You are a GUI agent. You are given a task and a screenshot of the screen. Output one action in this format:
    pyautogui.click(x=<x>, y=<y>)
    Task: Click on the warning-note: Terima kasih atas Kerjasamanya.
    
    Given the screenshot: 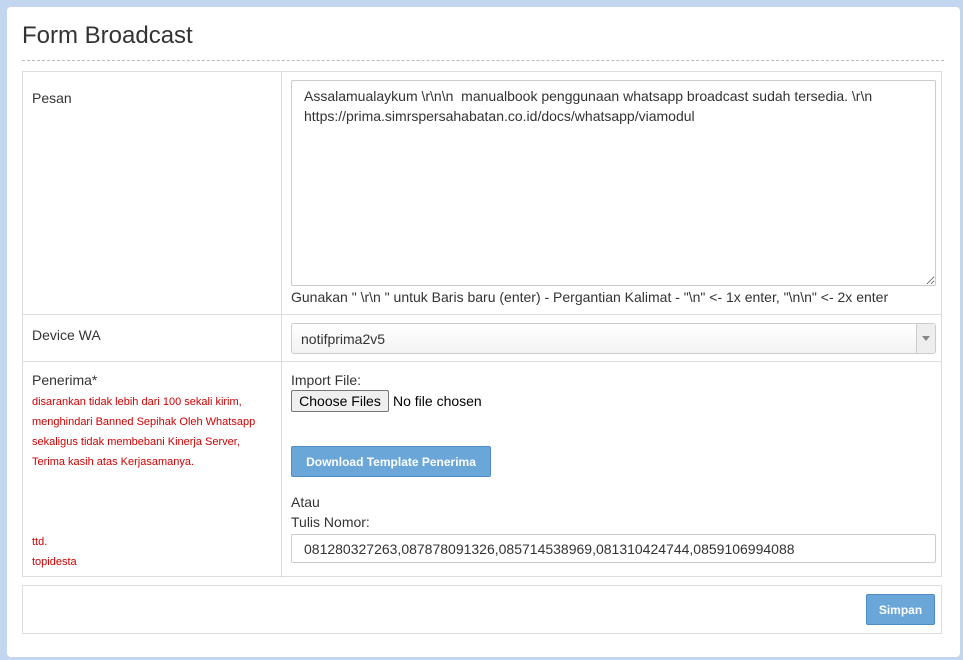 What is the action you would take?
    pyautogui.click(x=113, y=462)
    